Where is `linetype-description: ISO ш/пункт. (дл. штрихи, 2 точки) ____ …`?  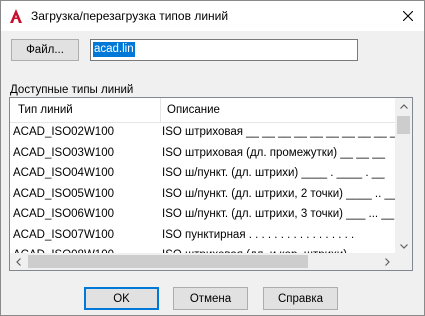
linetype-description: ISO ш/пункт. (дл. штрихи, 2 точки) ____ … is located at coordinates (280, 193).